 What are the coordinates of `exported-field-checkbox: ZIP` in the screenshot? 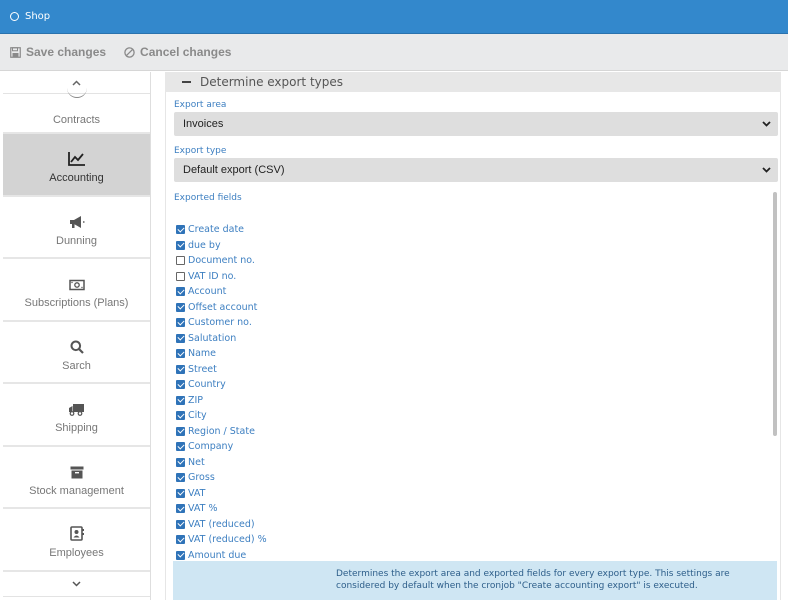 It's located at (221, 401).